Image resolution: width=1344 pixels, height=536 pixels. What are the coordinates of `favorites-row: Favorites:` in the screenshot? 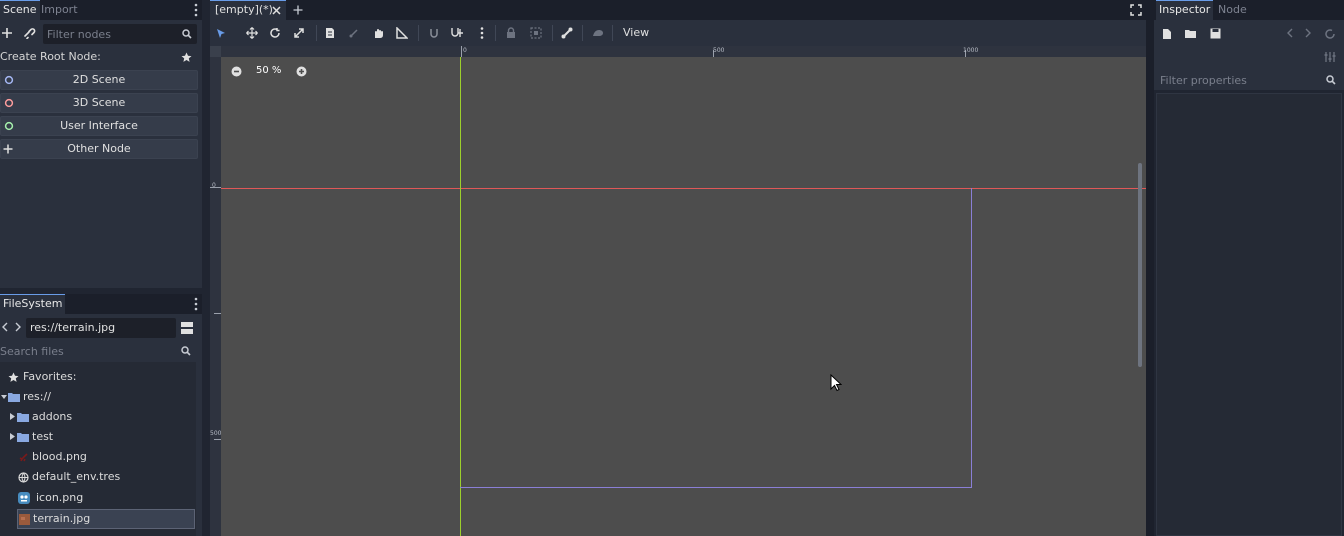 It's located at (98, 377).